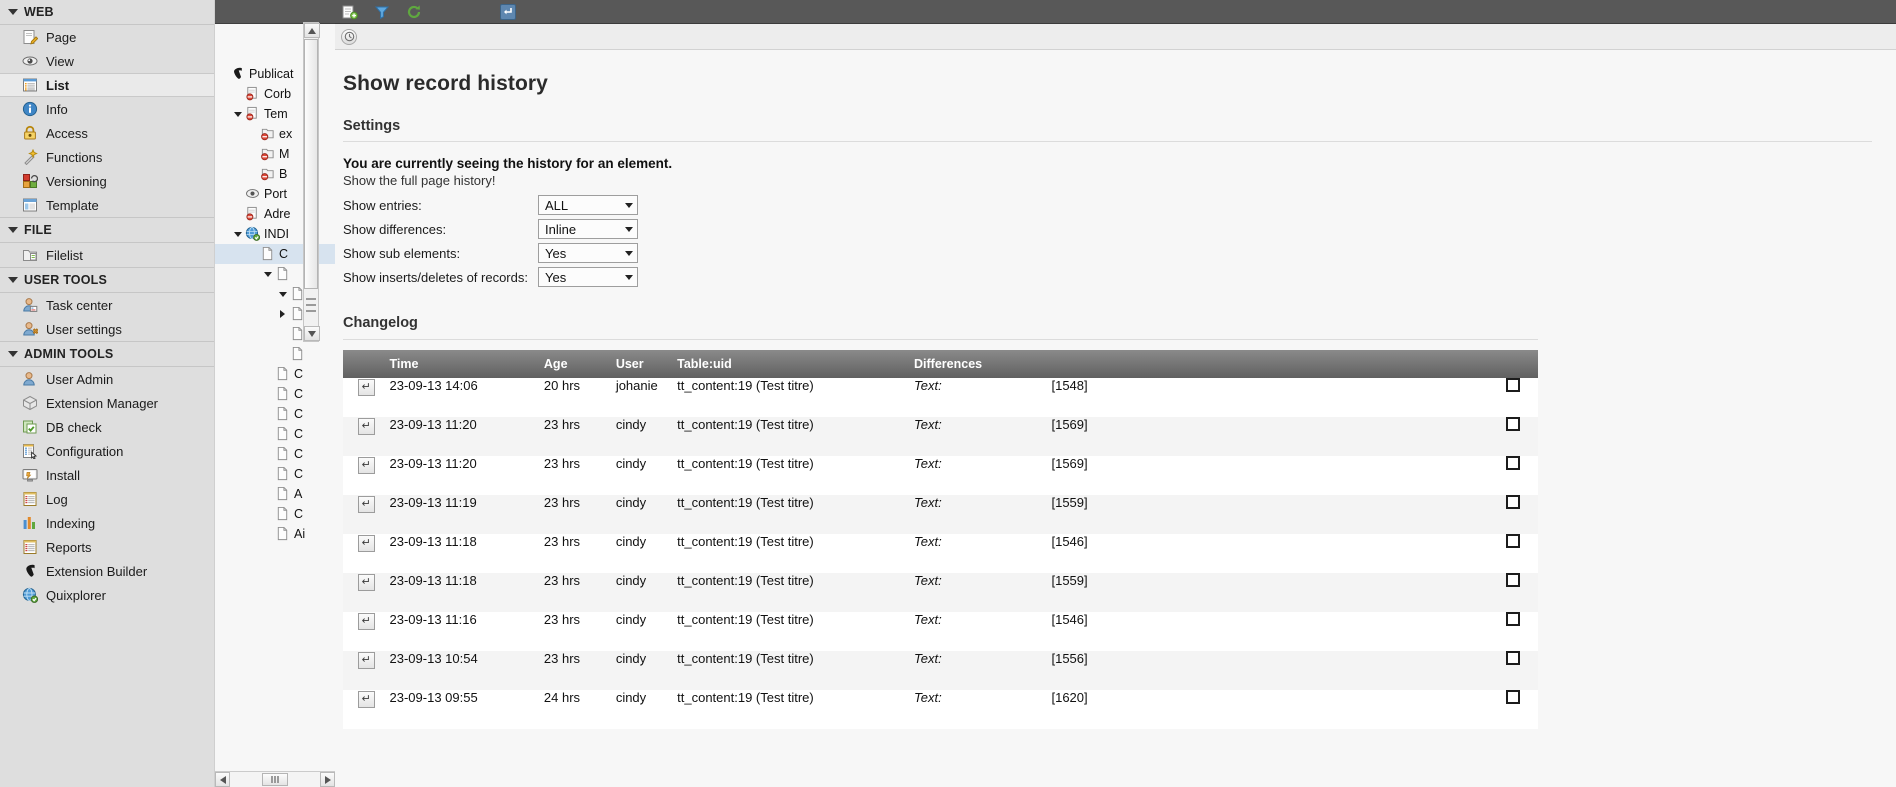  Describe the element at coordinates (107, 61) in the screenshot. I see `sidebar-item-view: View` at that location.